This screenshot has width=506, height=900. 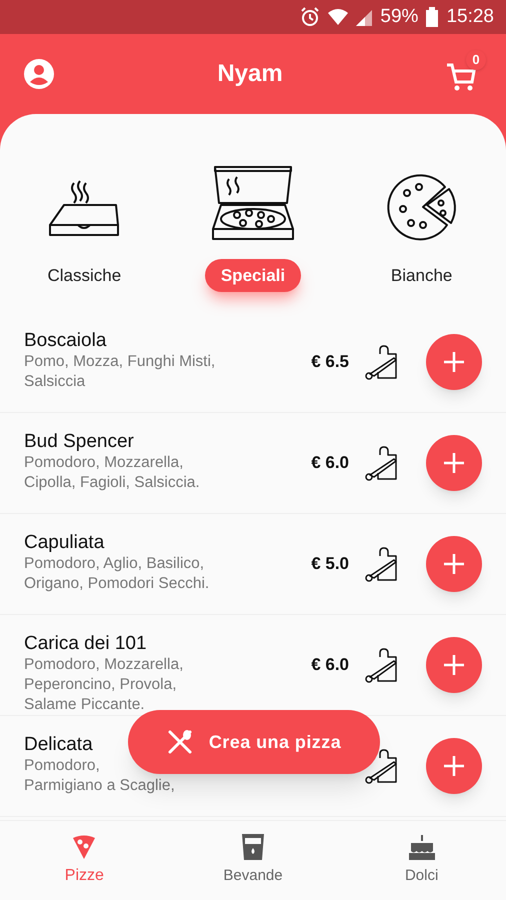 What do you see at coordinates (399, 16) in the screenshot?
I see `battery-percentage: 59%` at bounding box center [399, 16].